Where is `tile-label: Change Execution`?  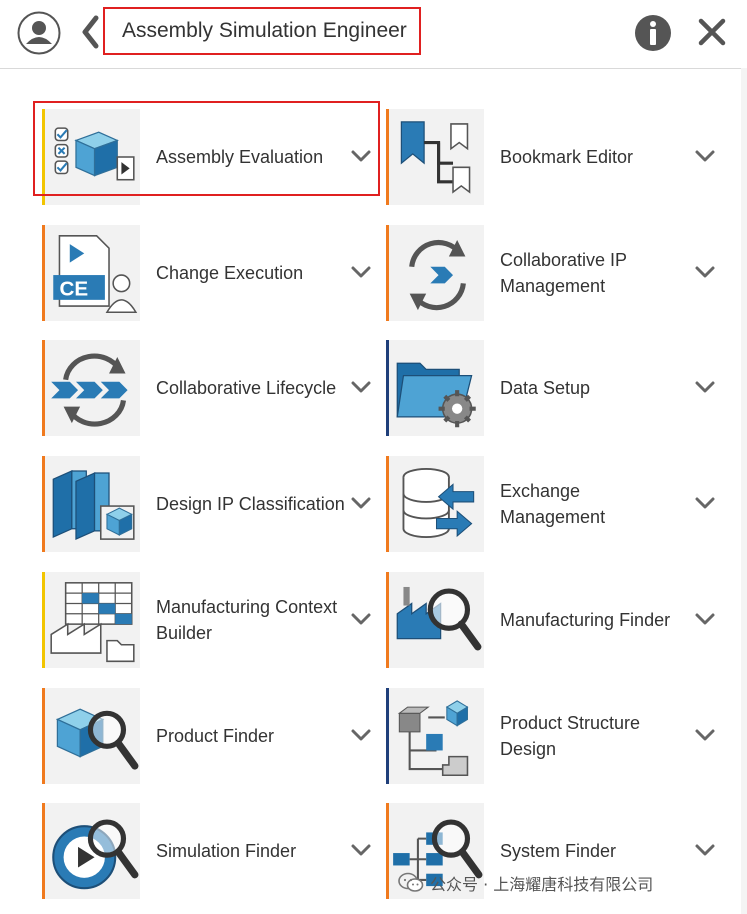
tile-label: Change Execution is located at coordinates (230, 273).